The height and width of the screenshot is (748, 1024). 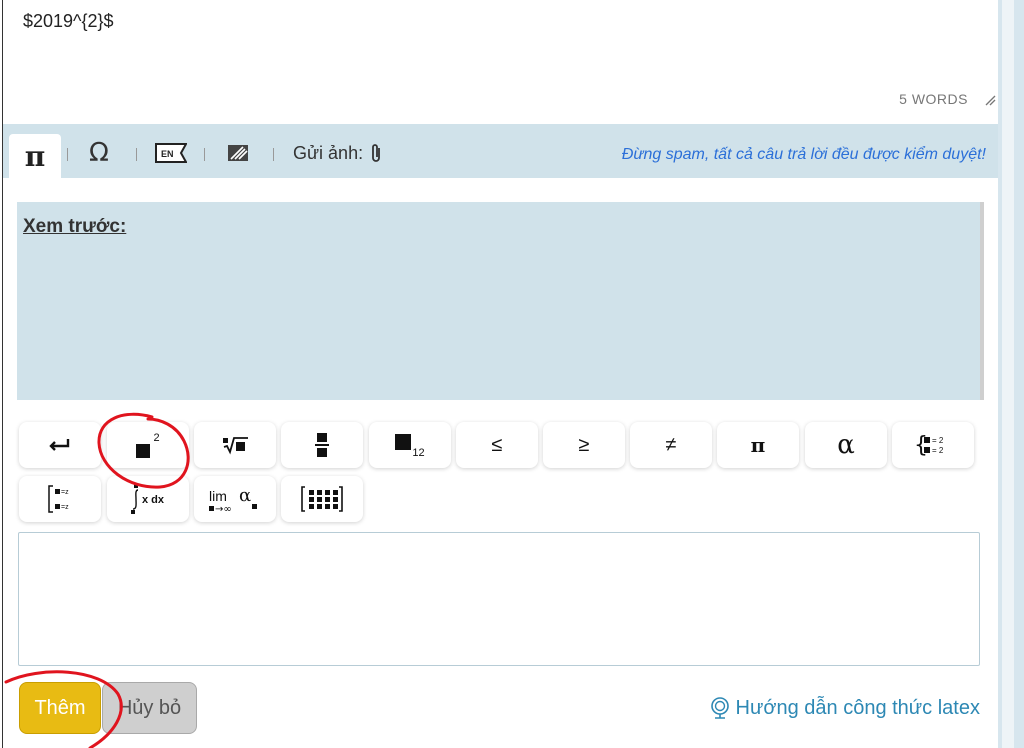 What do you see at coordinates (60, 708) in the screenshot?
I see `submit-button: Thêm` at bounding box center [60, 708].